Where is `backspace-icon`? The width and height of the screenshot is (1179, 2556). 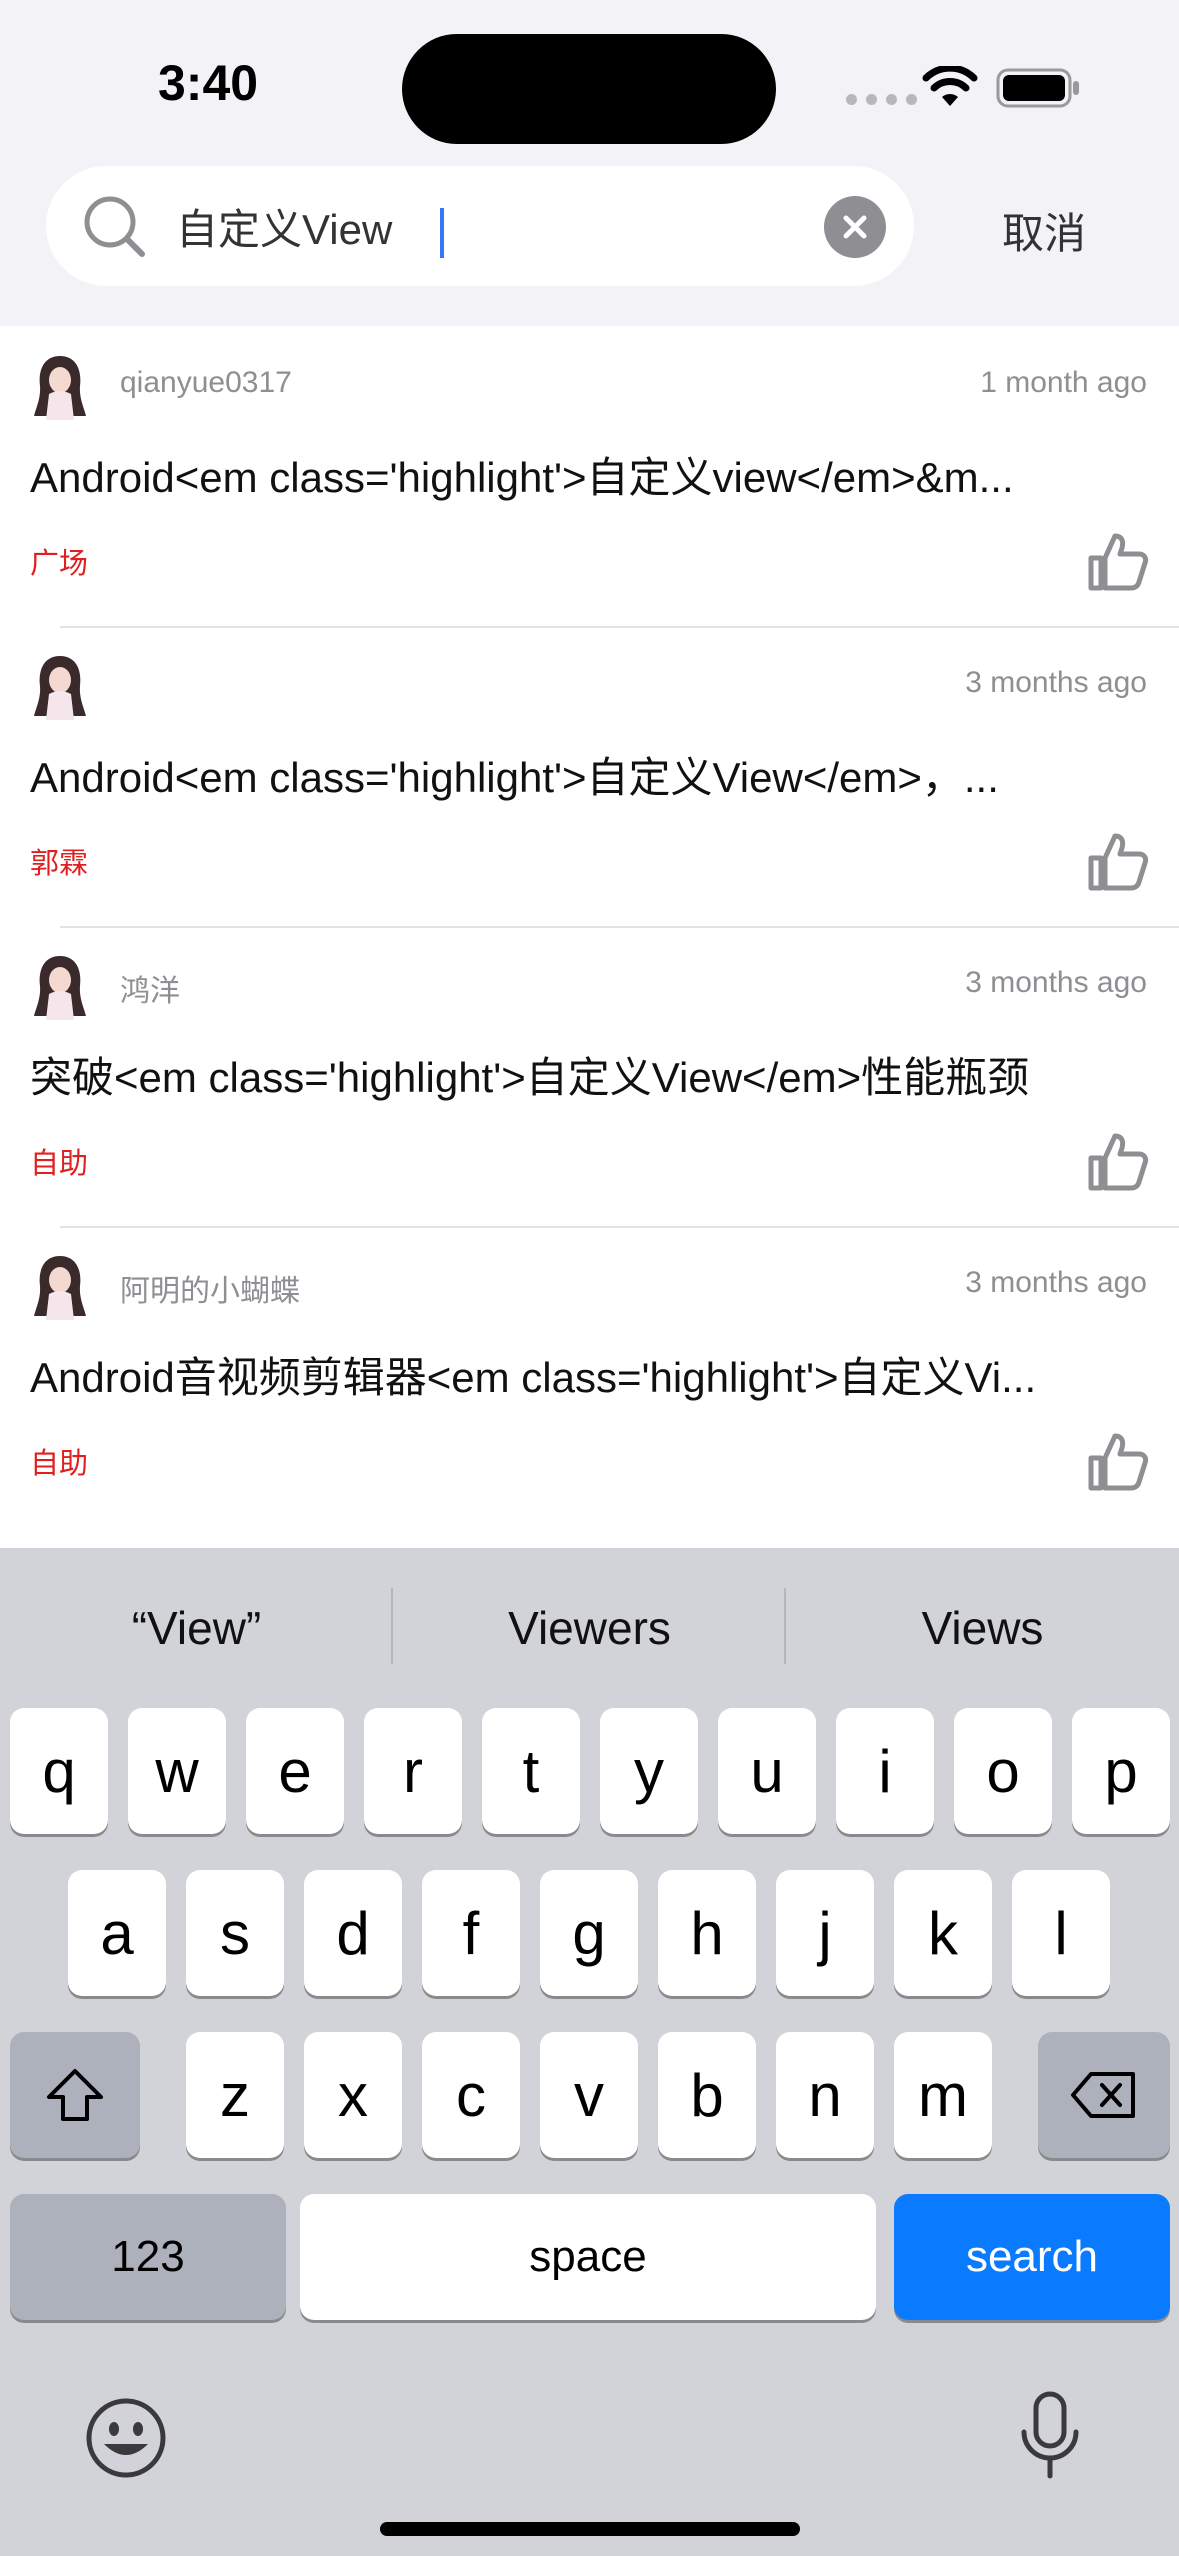 backspace-icon is located at coordinates (1103, 2095).